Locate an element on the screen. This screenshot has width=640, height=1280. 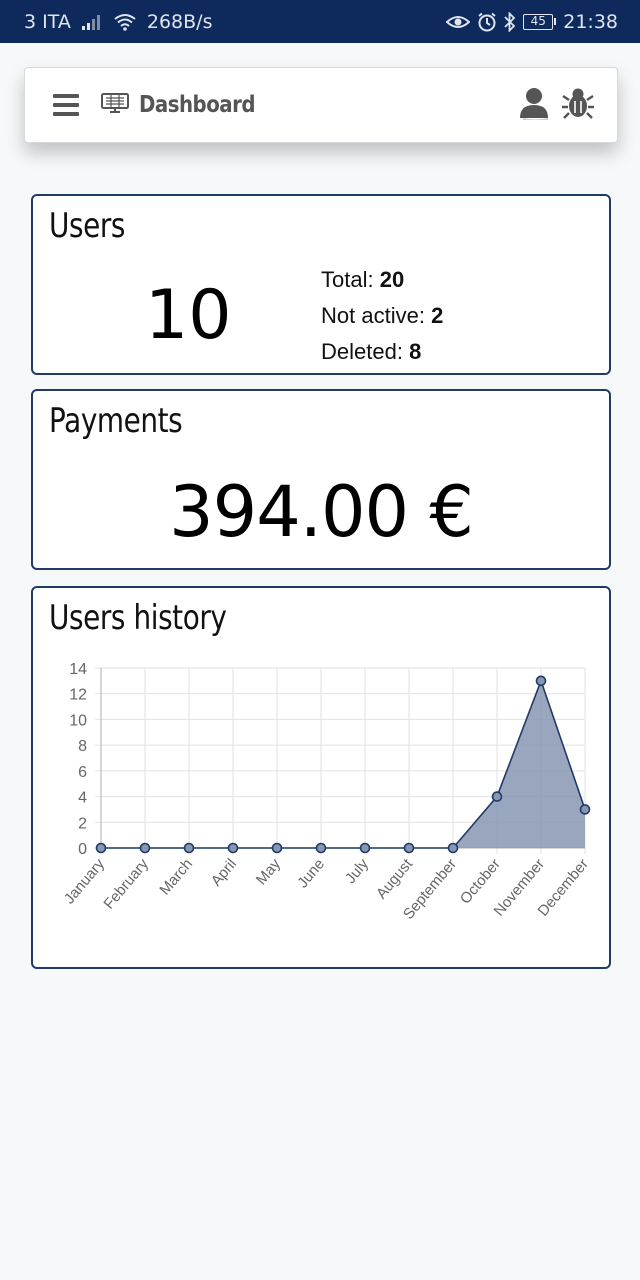
payments-card: Payments 394.00 € is located at coordinates (321, 479).